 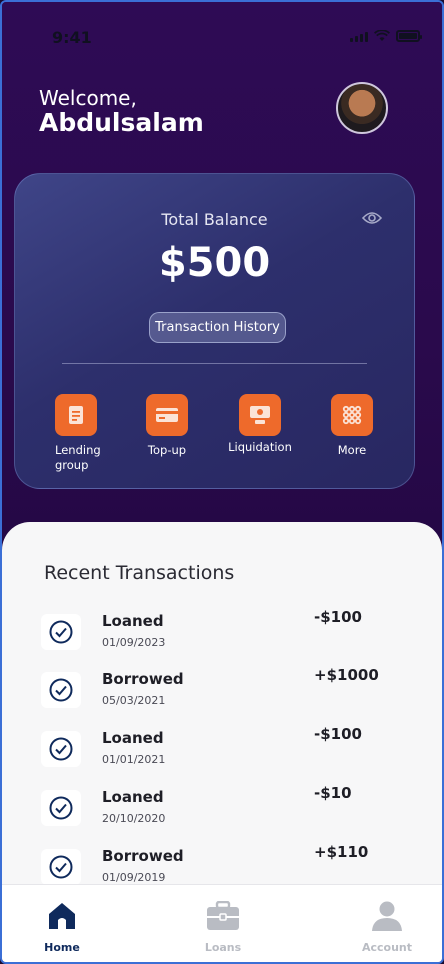 What do you see at coordinates (372, 218) in the screenshot?
I see `eye-icon` at bounding box center [372, 218].